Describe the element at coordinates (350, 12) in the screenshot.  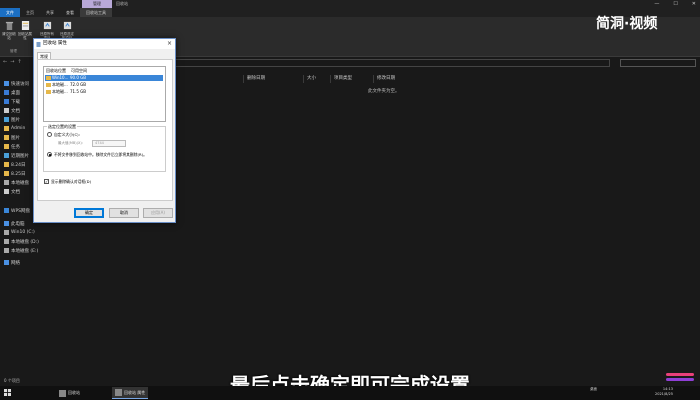
I see `ribbon-tabs: 文件 主页 共享 查看 回收站工具` at that location.